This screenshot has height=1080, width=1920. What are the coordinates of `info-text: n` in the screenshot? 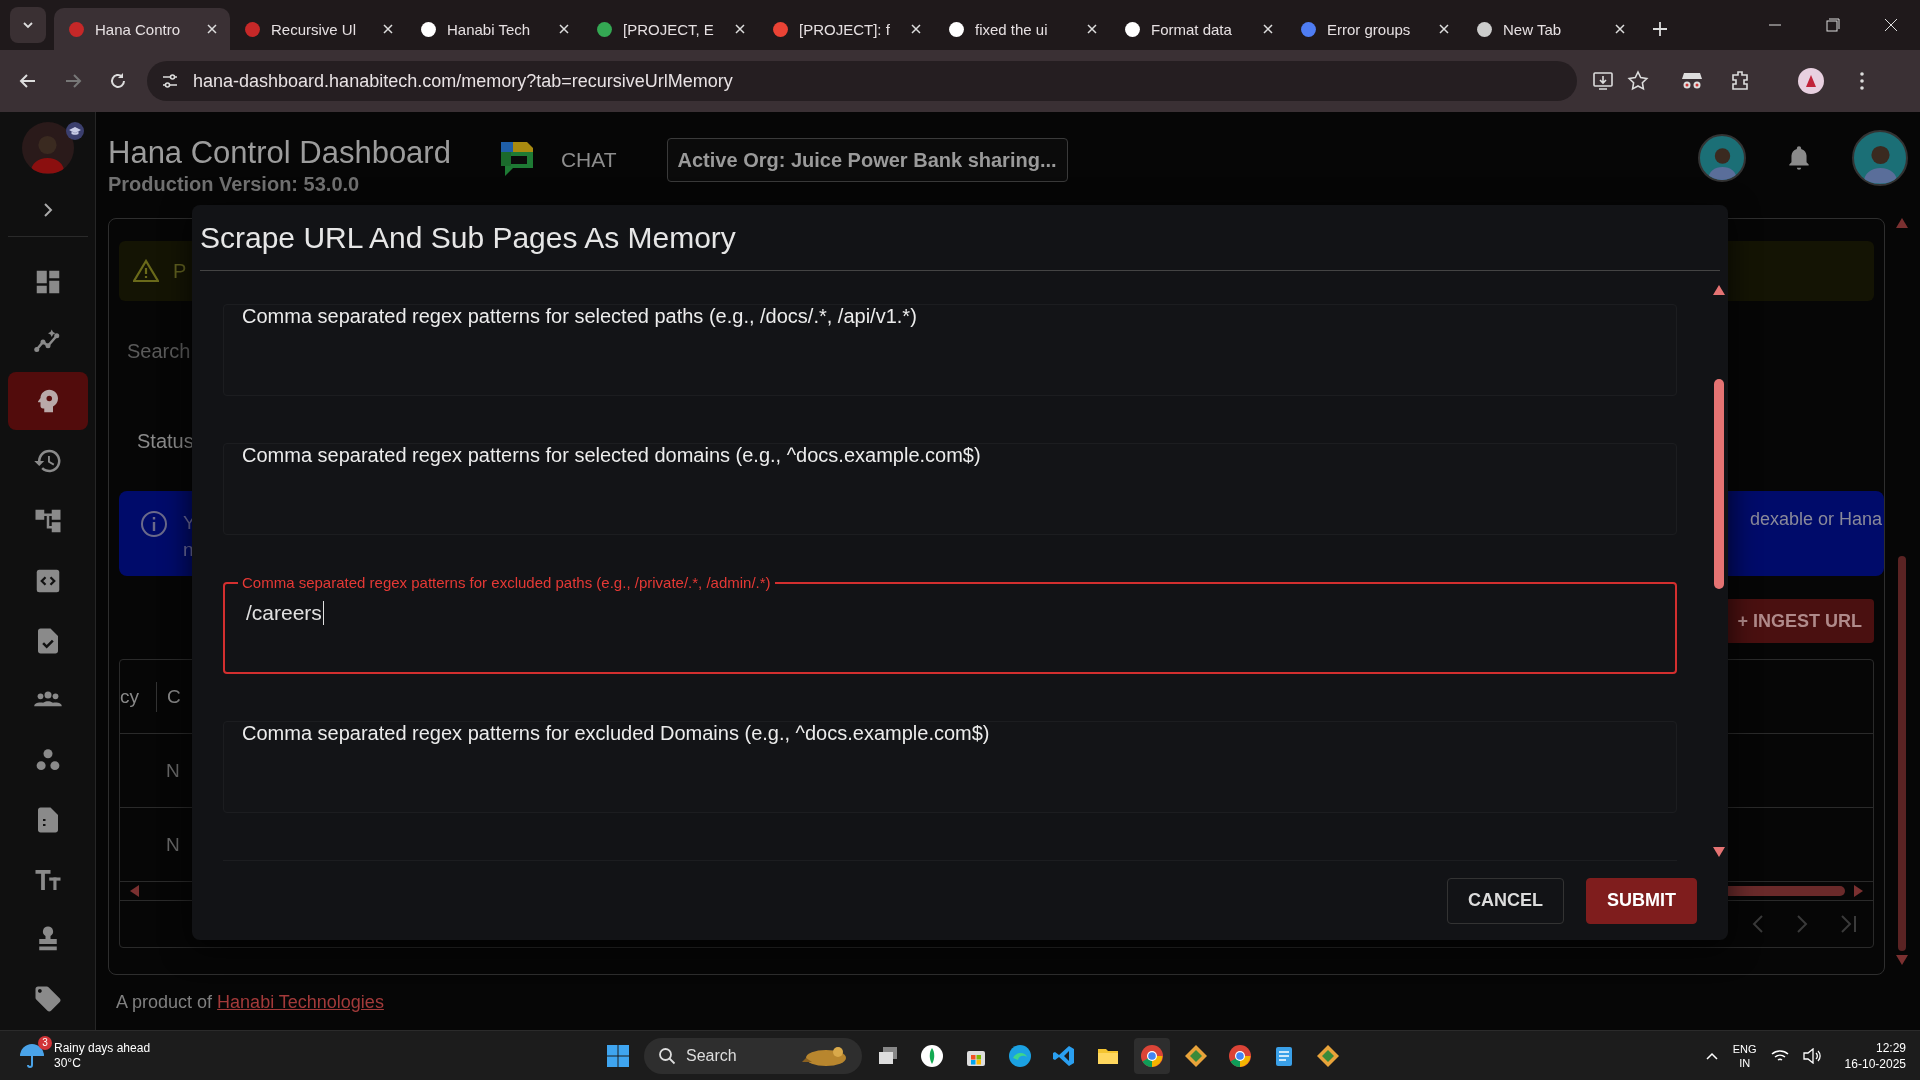 It's located at (189, 550).